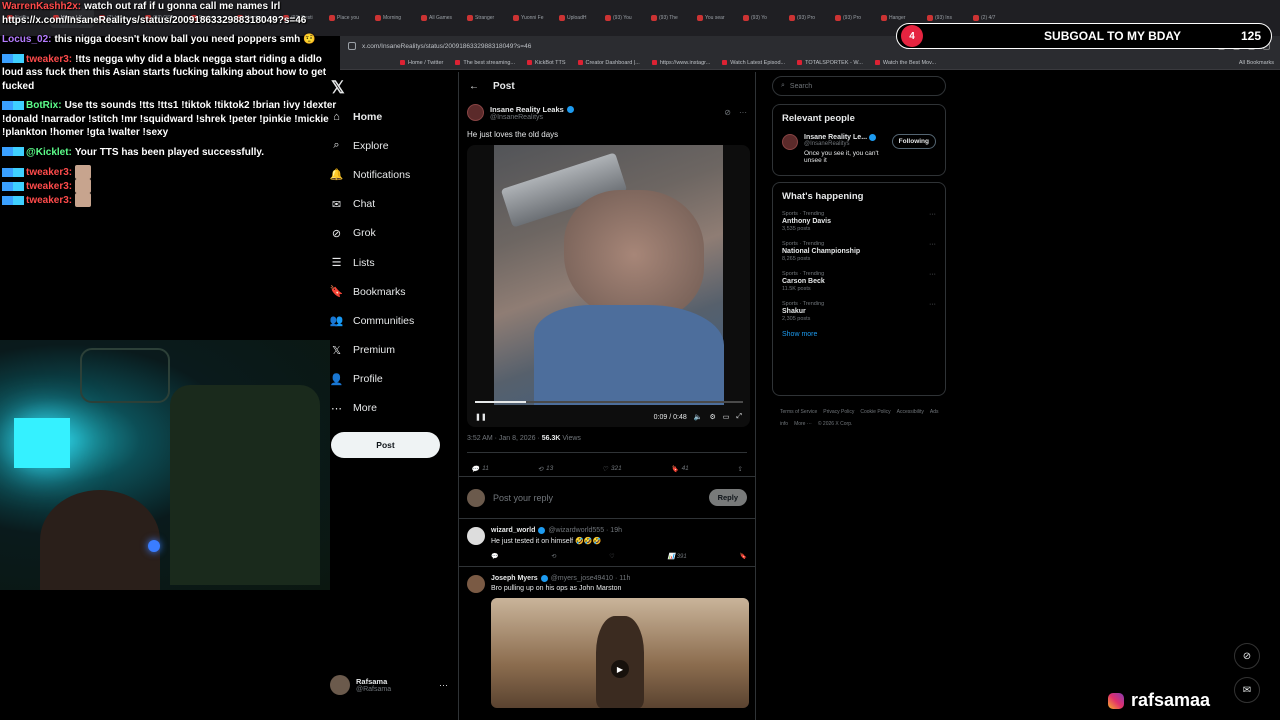 This screenshot has height=720, width=1280. Describe the element at coordinates (421, 63) in the screenshot. I see `bookmark-item: Home / Twitter` at that location.